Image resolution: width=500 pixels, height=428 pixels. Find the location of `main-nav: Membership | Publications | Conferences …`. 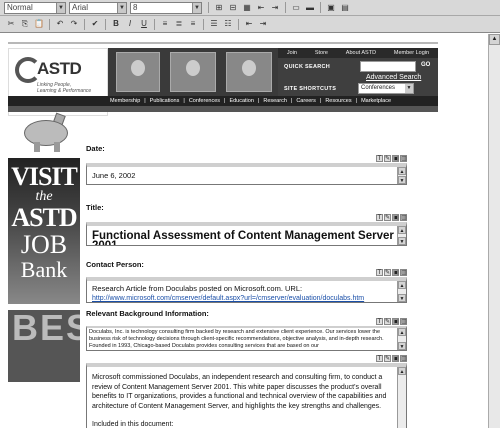

main-nav: Membership | Publications | Conferences … is located at coordinates (223, 101).